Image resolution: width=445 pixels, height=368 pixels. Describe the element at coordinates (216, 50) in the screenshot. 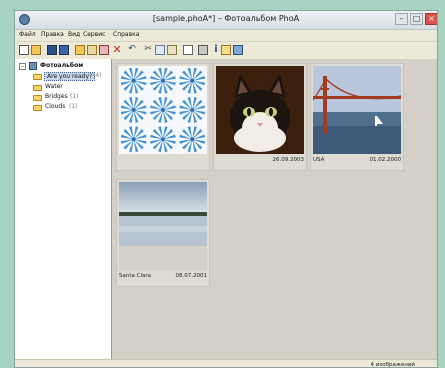

I see `info-icon: i` at that location.